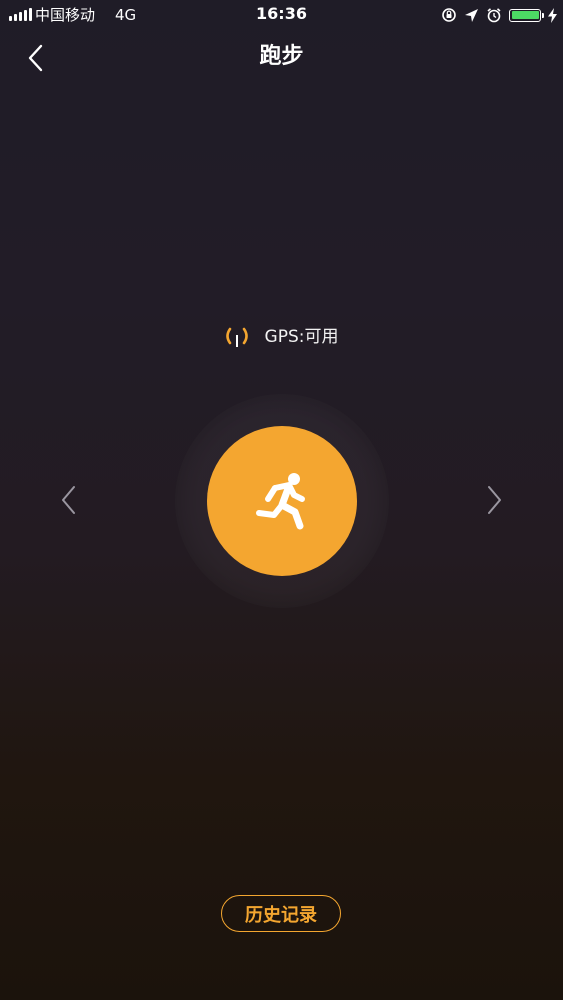 This screenshot has height=1000, width=563. I want to click on gps-status-label: GPS:可用, so click(301, 337).